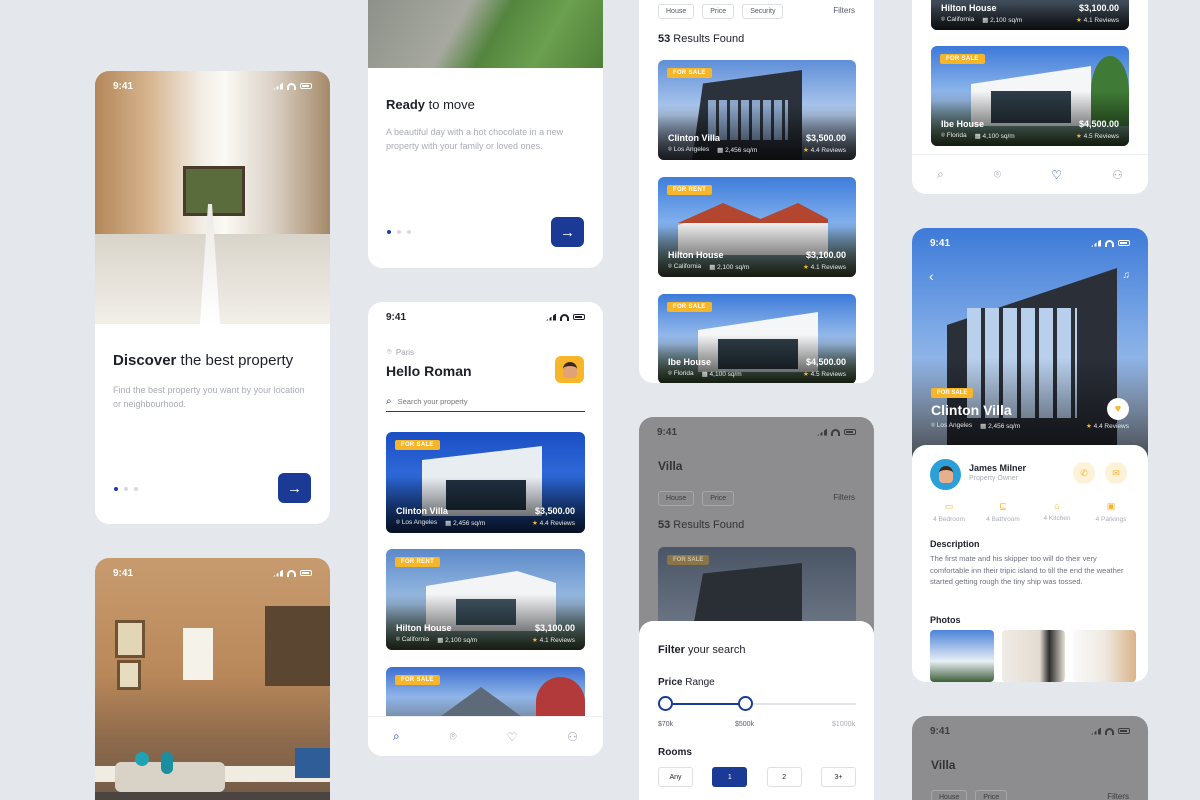  Describe the element at coordinates (675, 752) in the screenshot. I see `rooms-label: Rooms` at that location.